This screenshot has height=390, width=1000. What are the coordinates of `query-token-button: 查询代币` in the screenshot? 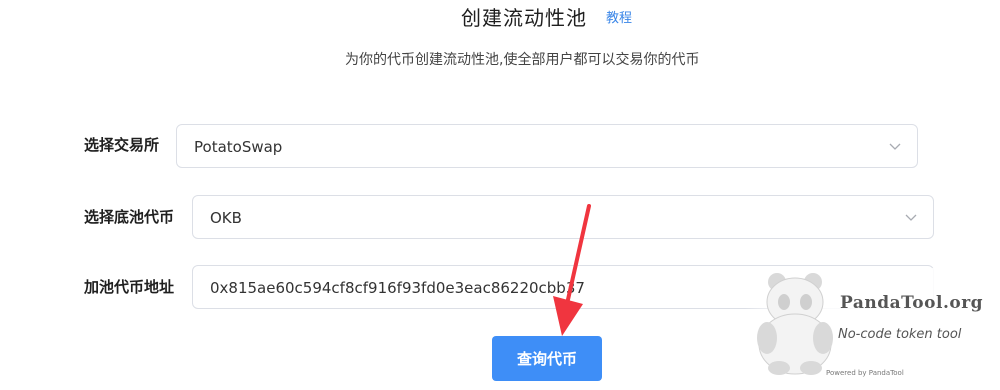 It's located at (547, 358).